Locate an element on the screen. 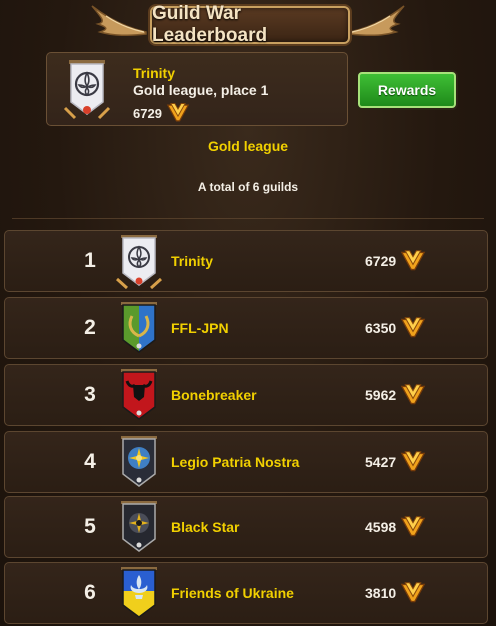 Image resolution: width=496 pixels, height=626 pixels. my-guild-card: Trinity Gold league, place 1 6729 is located at coordinates (197, 89).